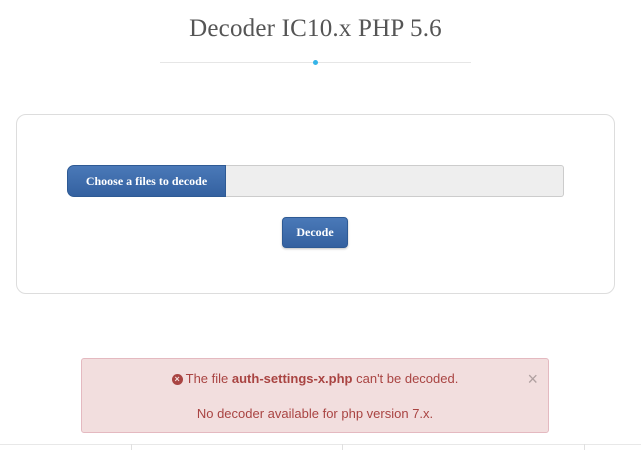 The width and height of the screenshot is (641, 450). What do you see at coordinates (315, 232) in the screenshot?
I see `decode-button: Decode` at bounding box center [315, 232].